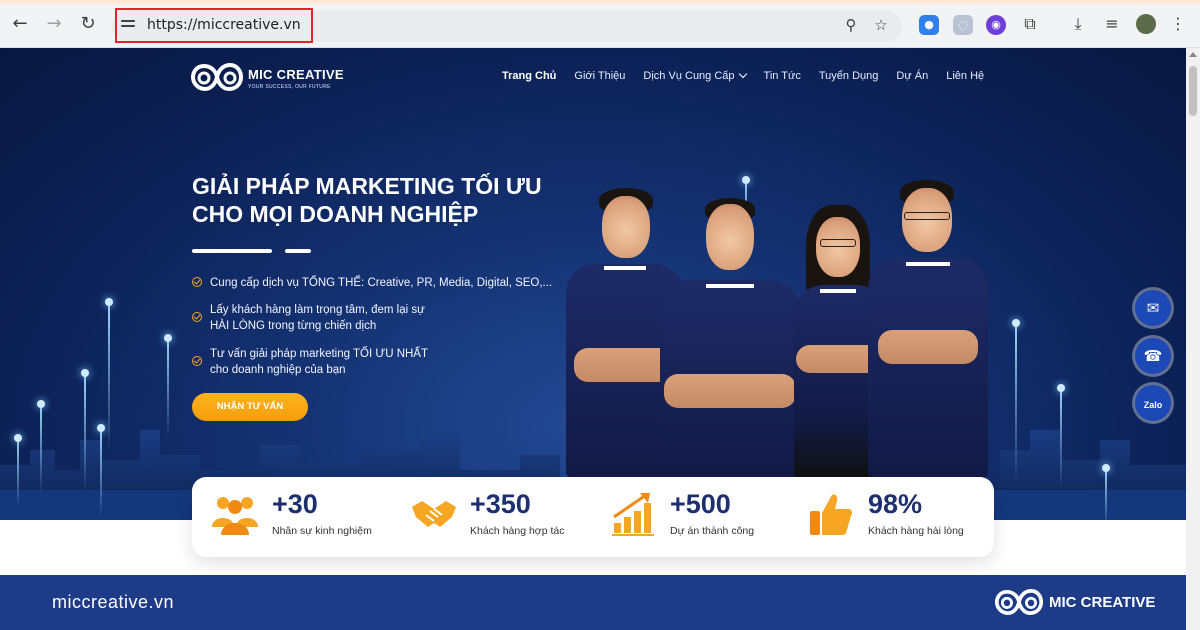 The height and width of the screenshot is (630, 1200). Describe the element at coordinates (529, 77) in the screenshot. I see `nav-item-home: Trang Chủ` at that location.